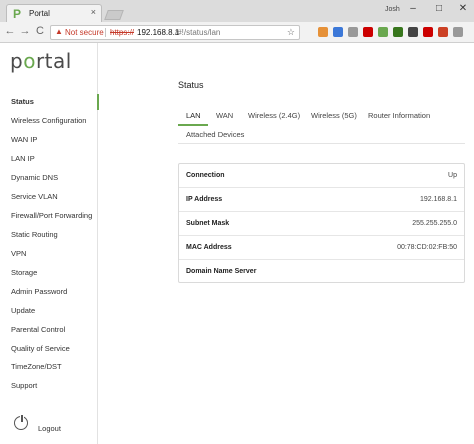 The image size is (474, 444). What do you see at coordinates (224, 115) in the screenshot?
I see `tab-wan: WAN` at bounding box center [224, 115].